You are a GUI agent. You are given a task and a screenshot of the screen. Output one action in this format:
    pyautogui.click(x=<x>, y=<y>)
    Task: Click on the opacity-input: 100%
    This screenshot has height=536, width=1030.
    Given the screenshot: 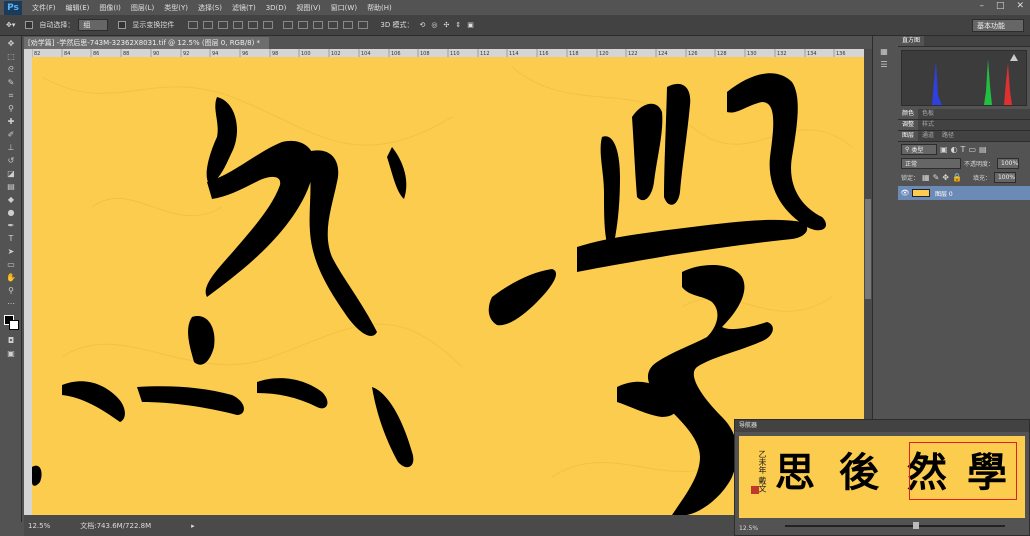 What is the action you would take?
    pyautogui.click(x=1008, y=163)
    